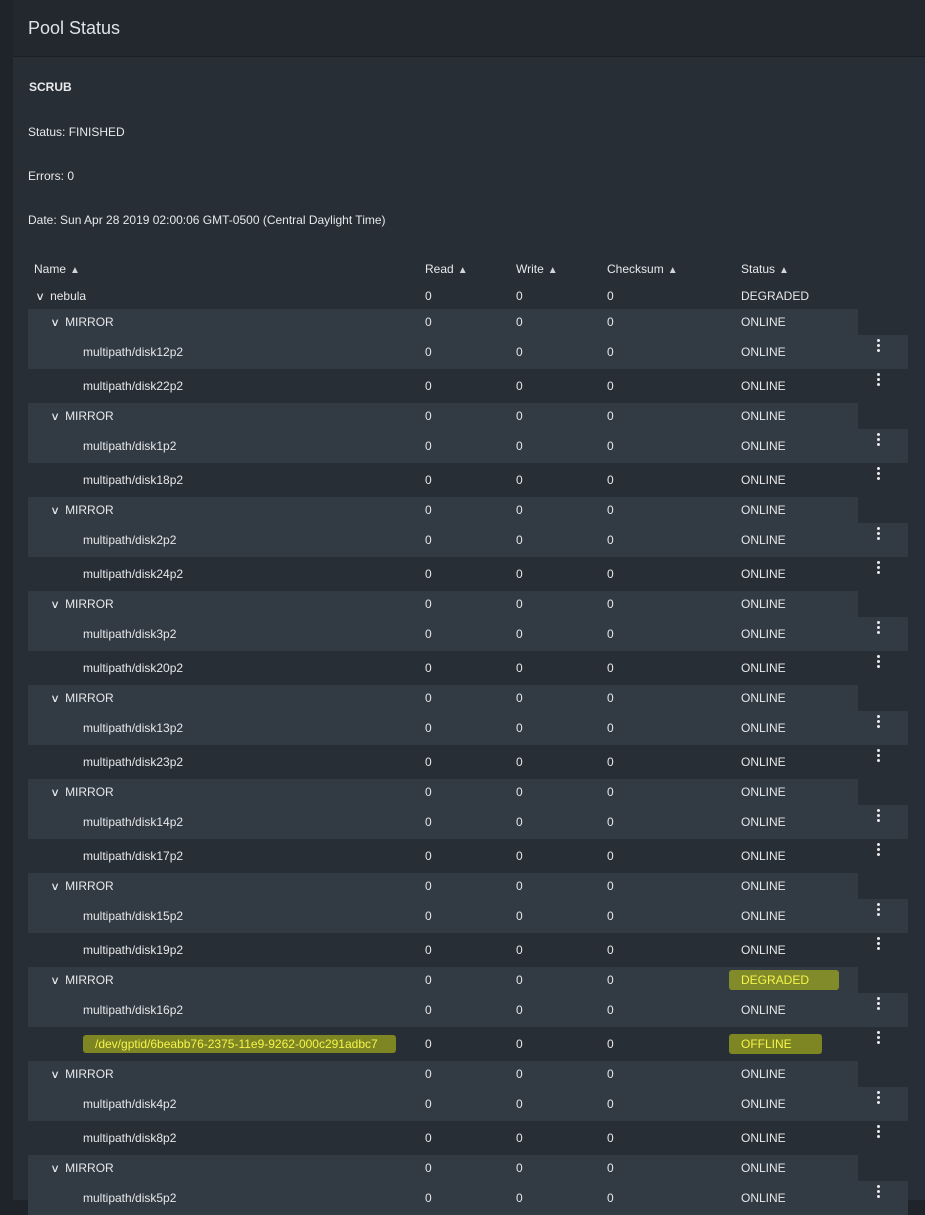  What do you see at coordinates (468, 480) in the screenshot?
I see `table-row-disk: multipath/disk18p2 0 0 0 ONLINE` at bounding box center [468, 480].